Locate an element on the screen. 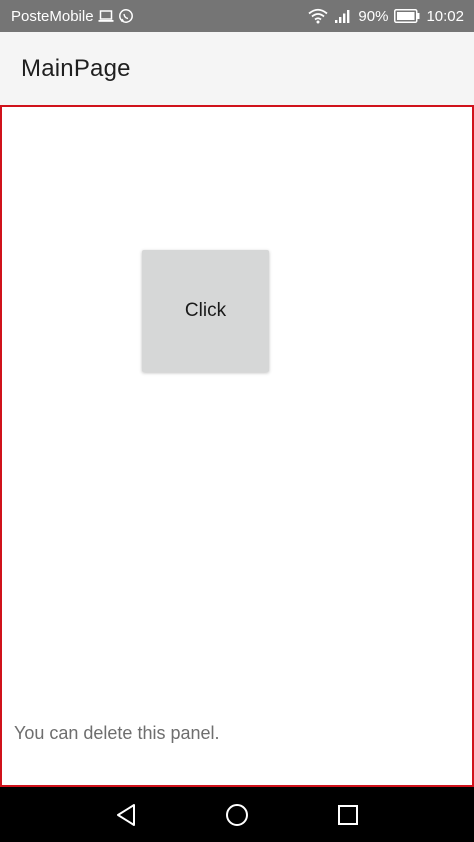 The height and width of the screenshot is (842, 474). carrier-name: PosteMobile is located at coordinates (52, 16).